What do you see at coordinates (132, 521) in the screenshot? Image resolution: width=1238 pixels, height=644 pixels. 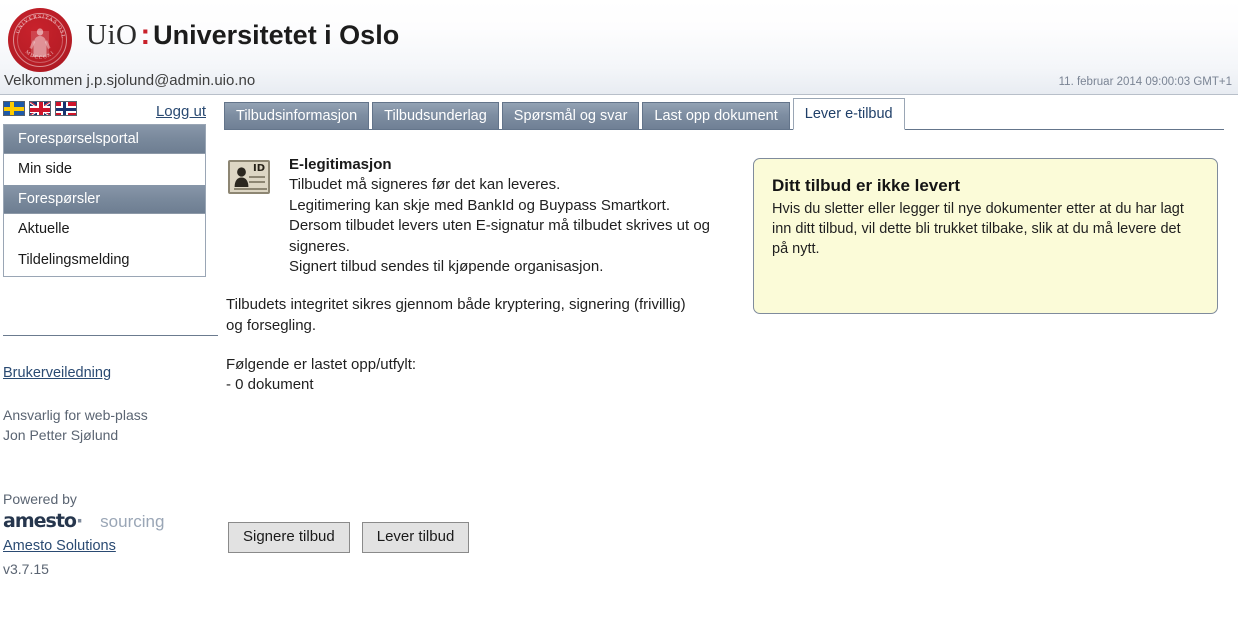 I see `amesto-sourcing-text: sourcing` at bounding box center [132, 521].